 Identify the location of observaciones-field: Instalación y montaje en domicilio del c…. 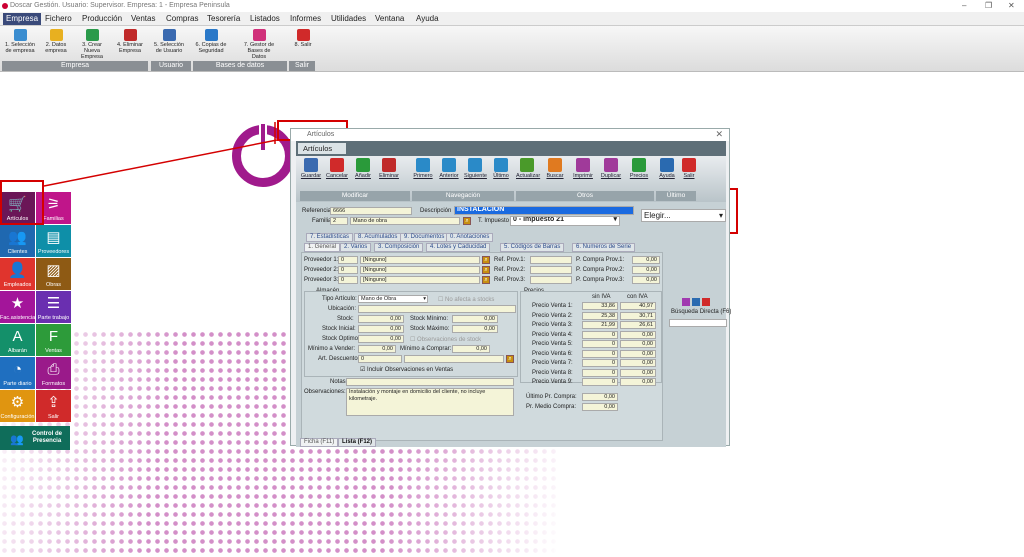
(430, 402).